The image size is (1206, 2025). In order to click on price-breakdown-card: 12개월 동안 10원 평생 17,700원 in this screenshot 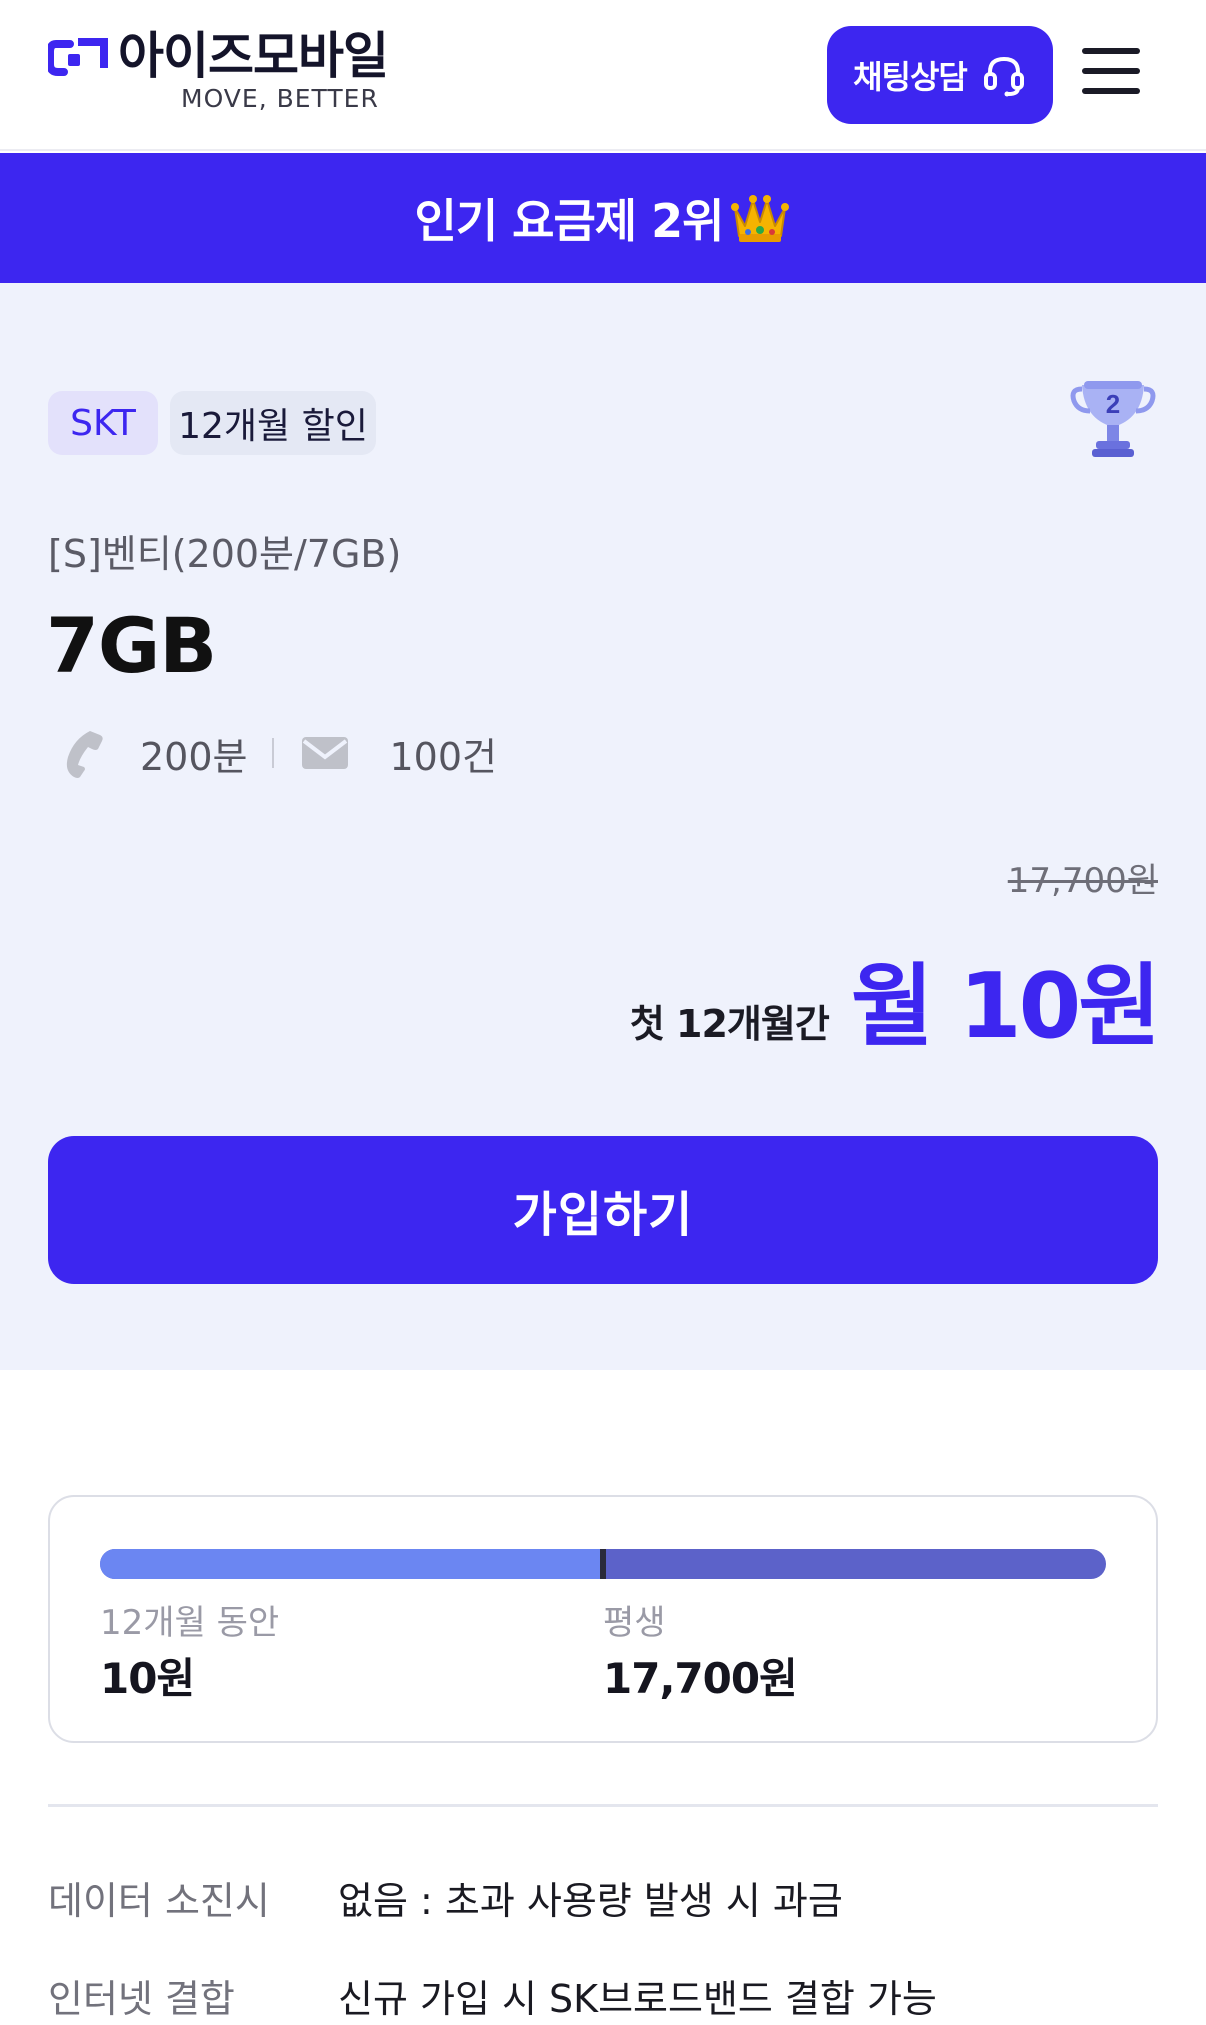, I will do `click(603, 1619)`.